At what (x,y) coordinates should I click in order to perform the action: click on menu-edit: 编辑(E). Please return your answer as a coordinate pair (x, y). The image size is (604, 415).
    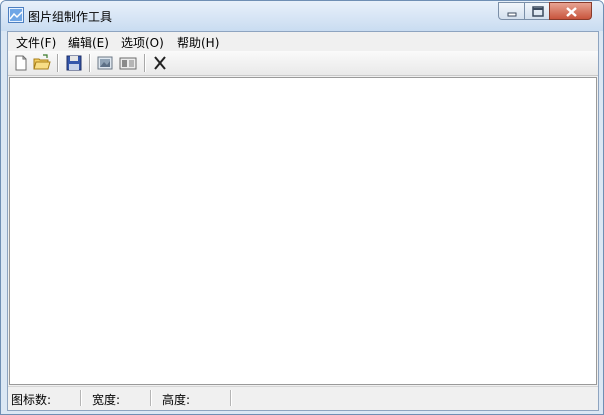
    Looking at the image, I should click on (88, 42).